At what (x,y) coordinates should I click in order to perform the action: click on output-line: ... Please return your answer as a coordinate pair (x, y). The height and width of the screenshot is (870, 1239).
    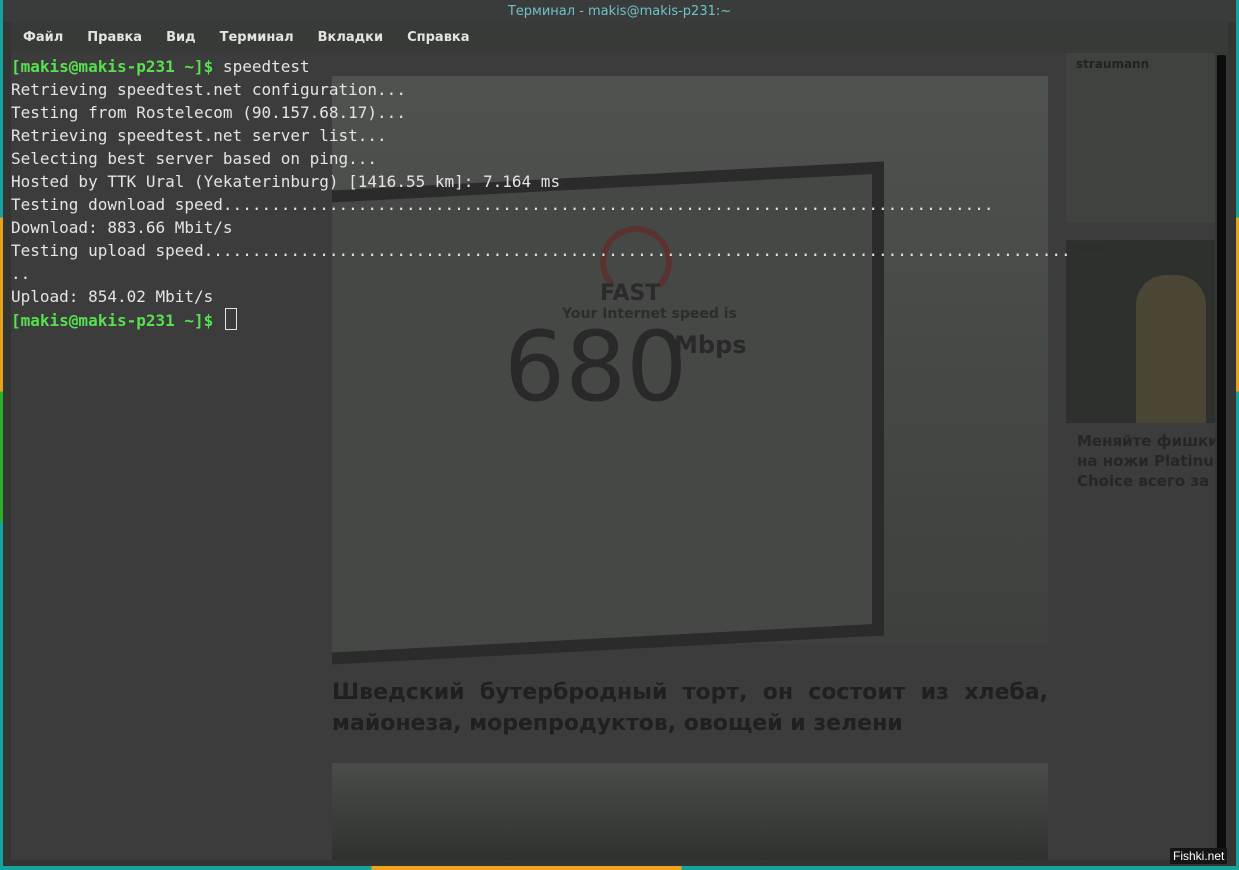
    Looking at the image, I should click on (21, 273).